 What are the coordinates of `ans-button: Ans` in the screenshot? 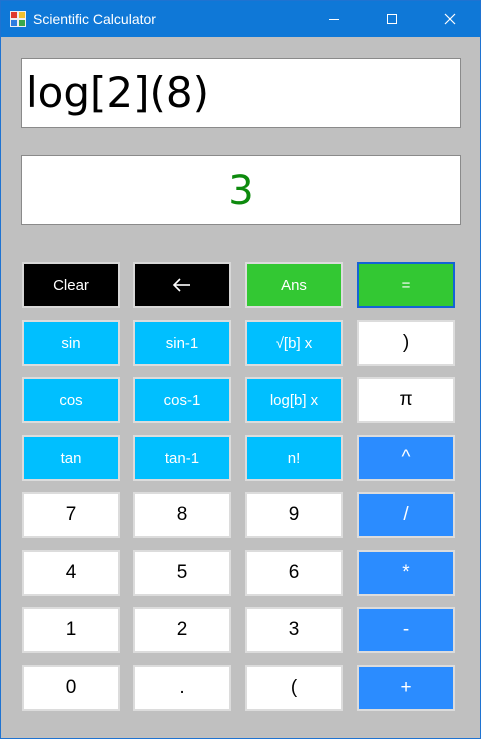 It's located at (294, 285).